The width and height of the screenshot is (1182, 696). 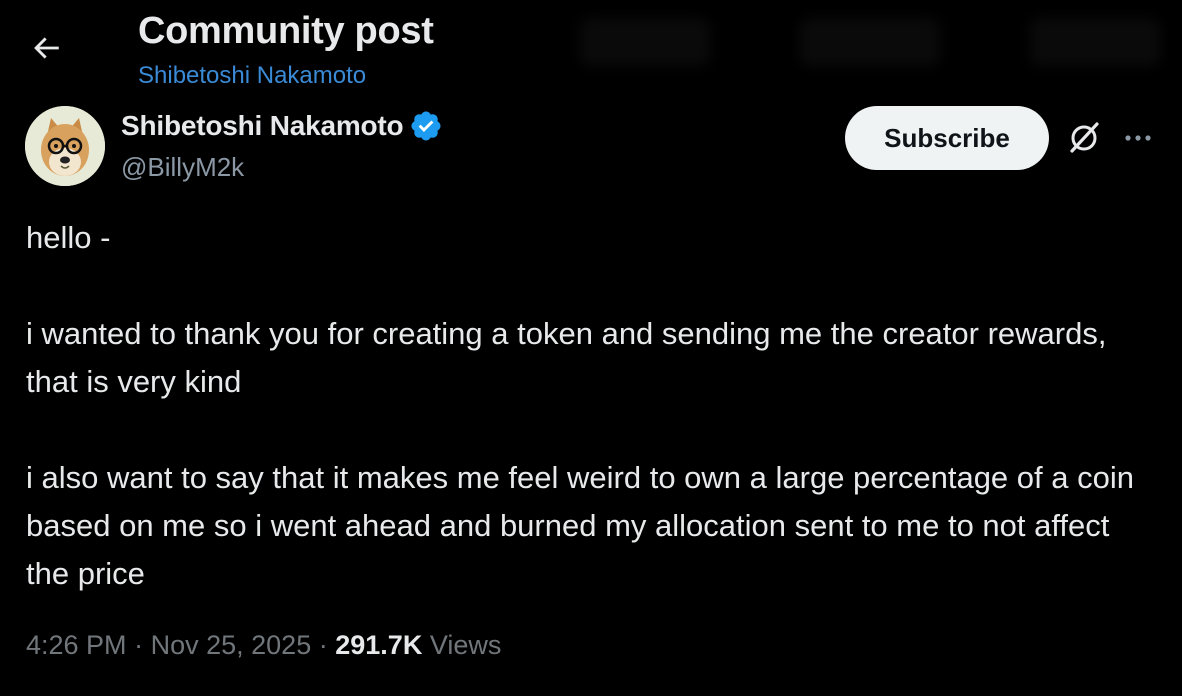 I want to click on post-paragraph: hello -, so click(x=68, y=237).